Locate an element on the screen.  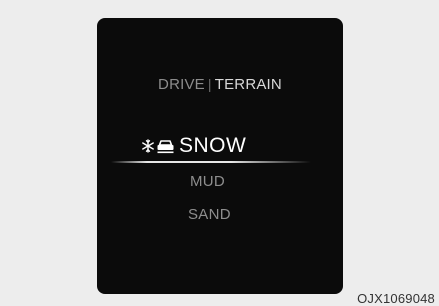
terrain-option-label: SNOW is located at coordinates (213, 145).